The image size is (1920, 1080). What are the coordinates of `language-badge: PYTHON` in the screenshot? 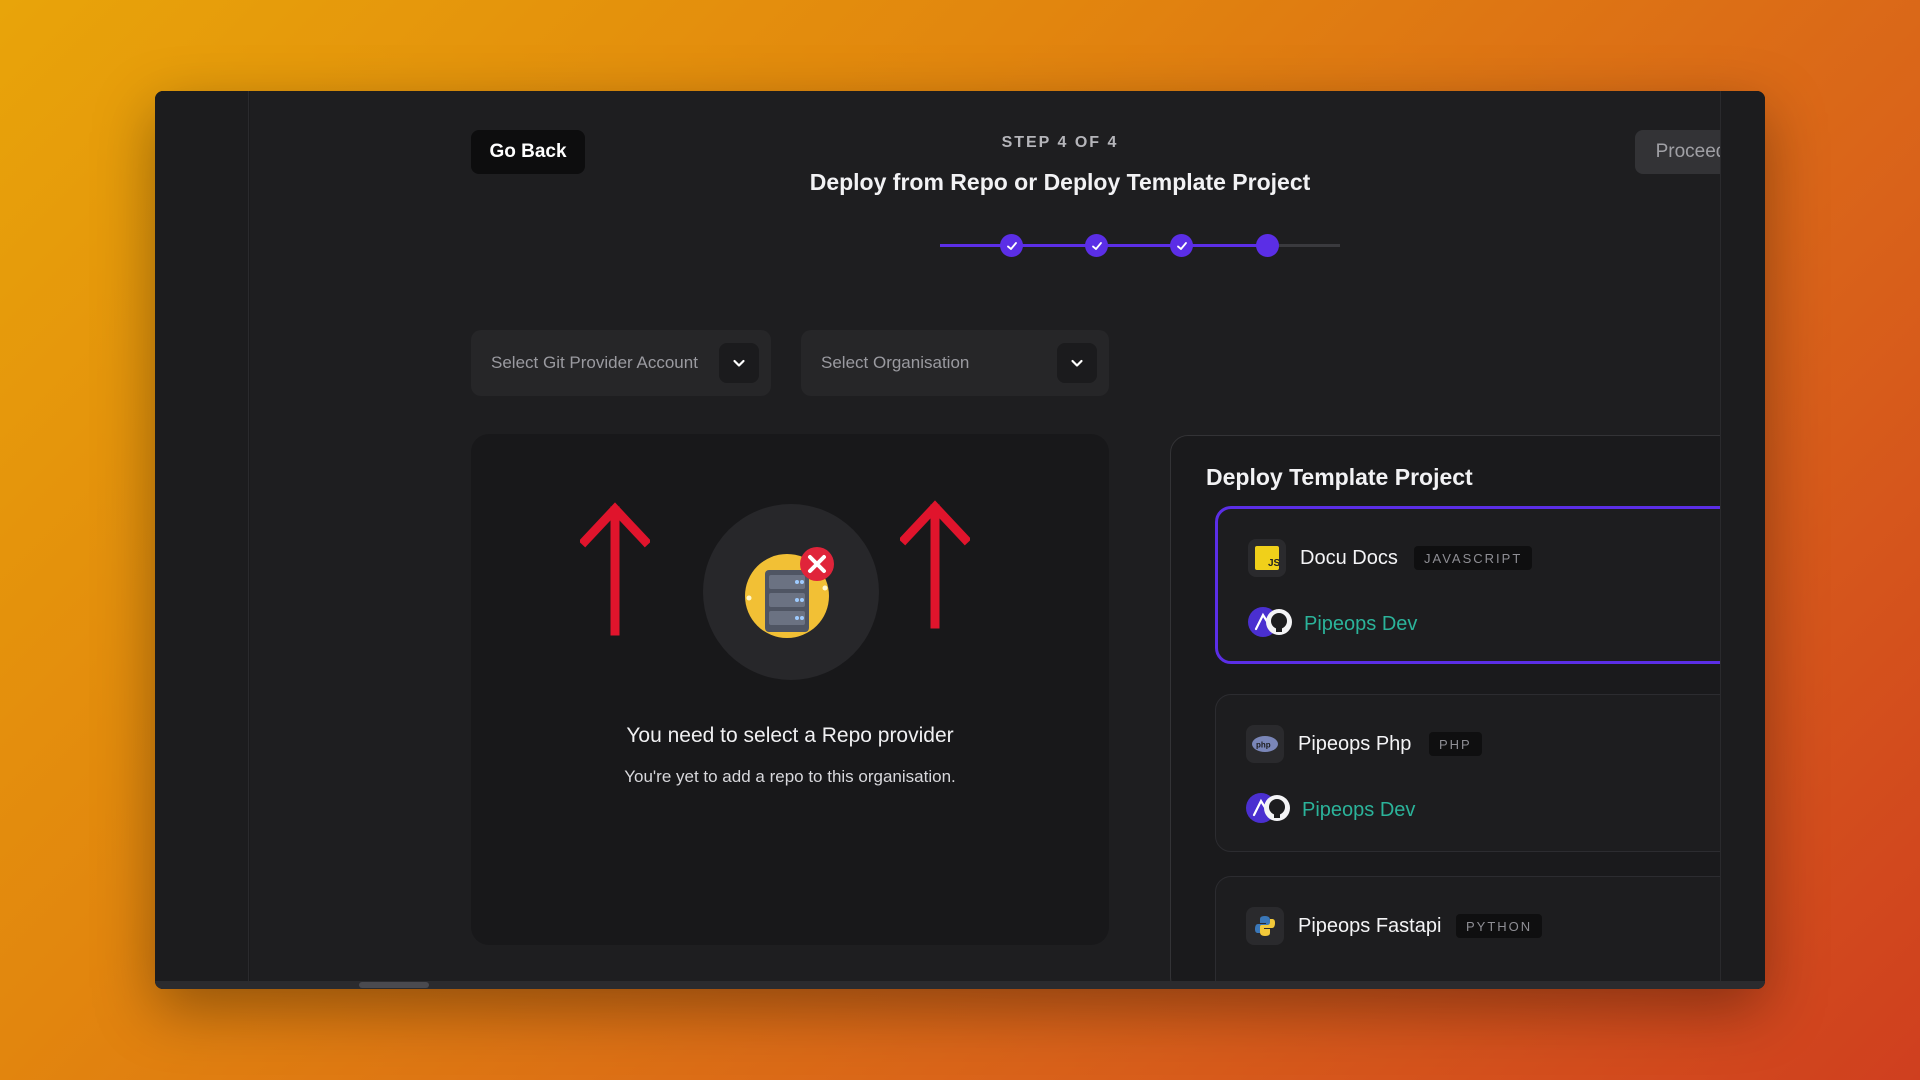 It's located at (1499, 926).